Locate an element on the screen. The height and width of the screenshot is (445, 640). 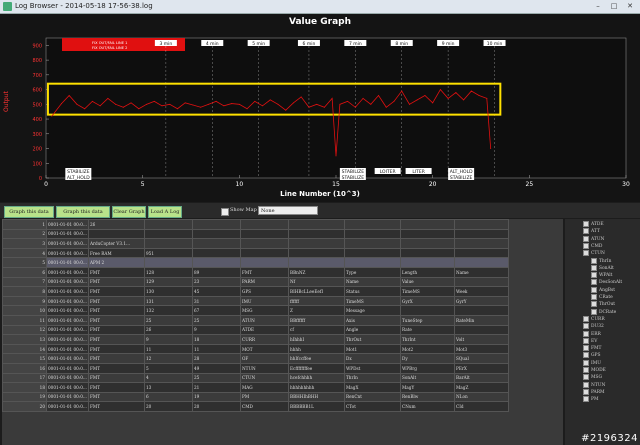
table-cell: Free RAM is located at coordinates (116, 253).